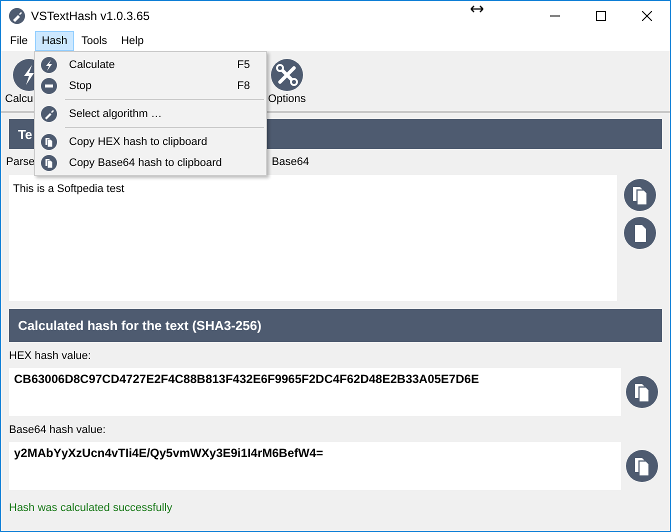 The width and height of the screenshot is (671, 532). Describe the element at coordinates (54, 41) in the screenshot. I see `menu-item: Hash` at that location.